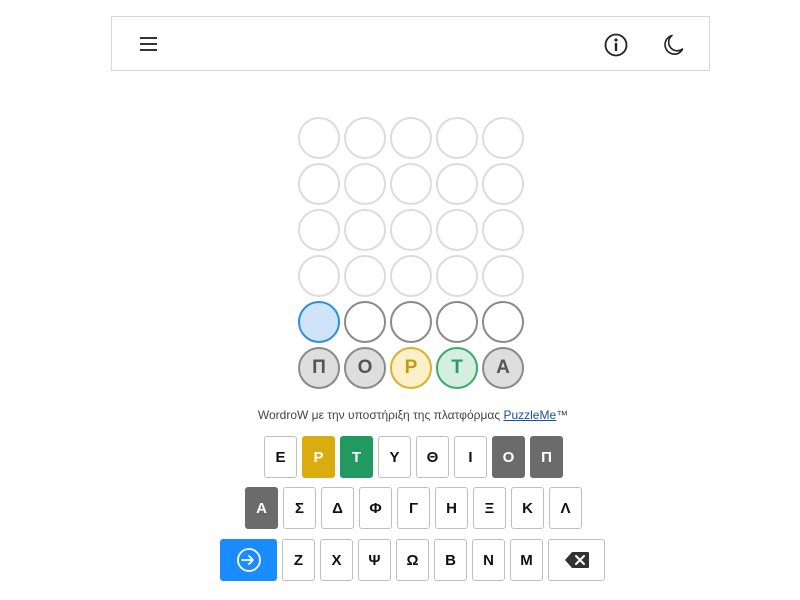  I want to click on key: Τ, so click(356, 457).